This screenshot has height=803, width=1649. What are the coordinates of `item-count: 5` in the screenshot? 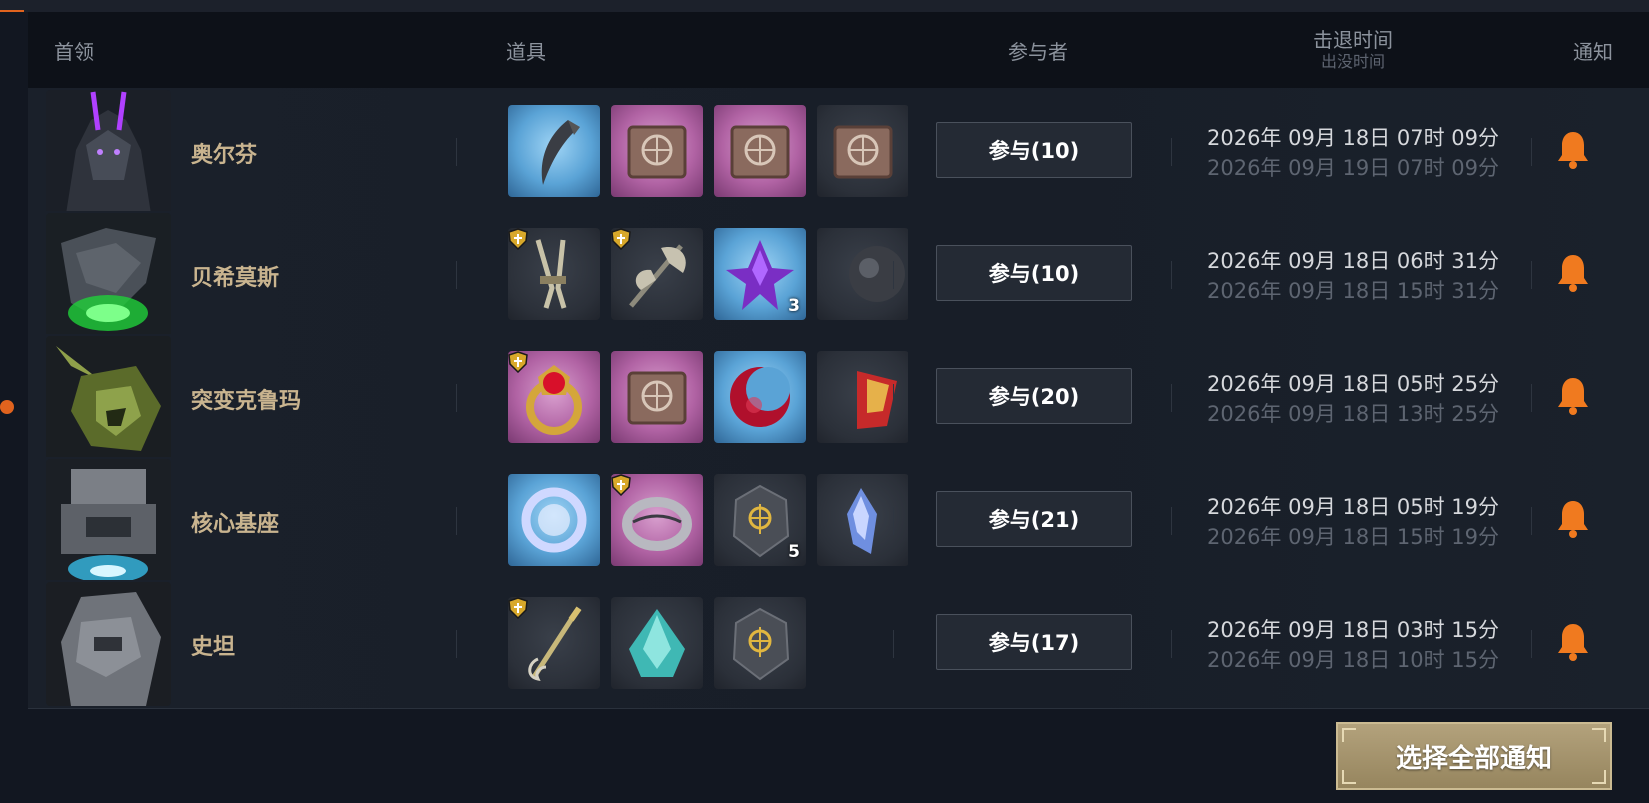 It's located at (794, 552).